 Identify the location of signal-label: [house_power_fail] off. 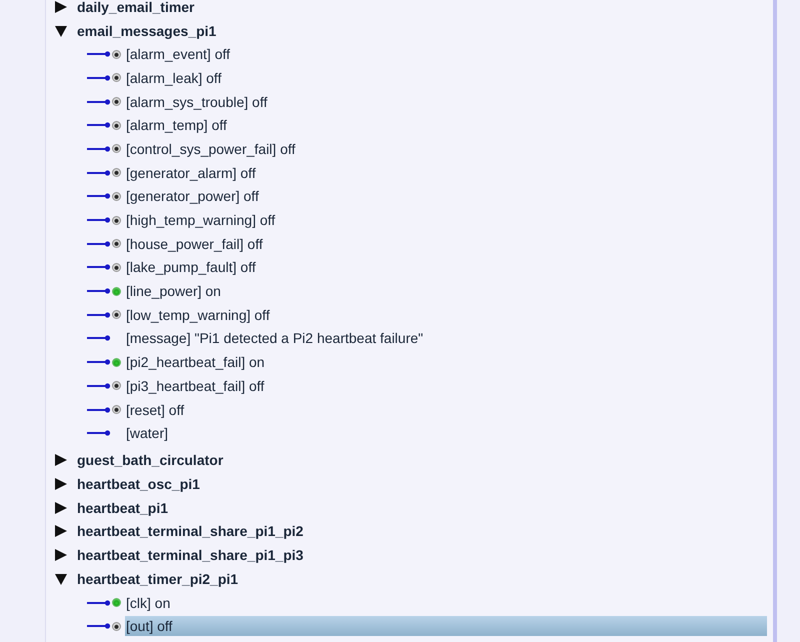
(195, 244).